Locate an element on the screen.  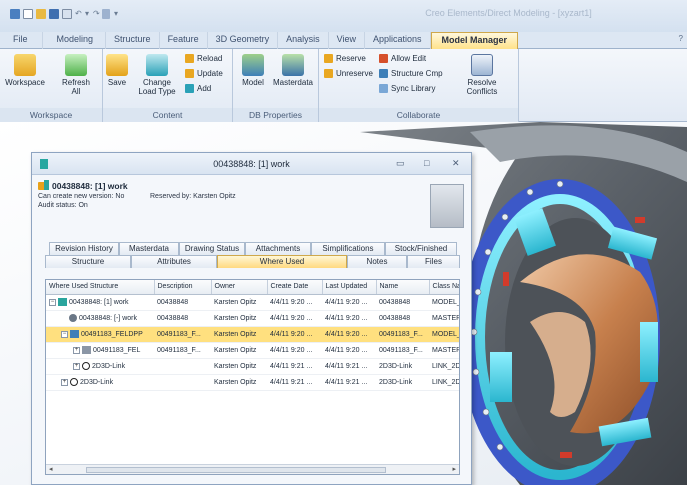
workspace-button: Workspace is located at coordinates (25, 70).